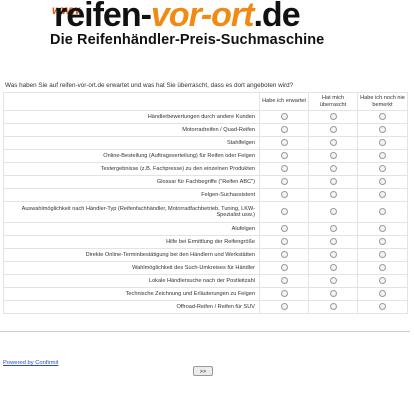  I want to click on next-button: >>, so click(203, 371).